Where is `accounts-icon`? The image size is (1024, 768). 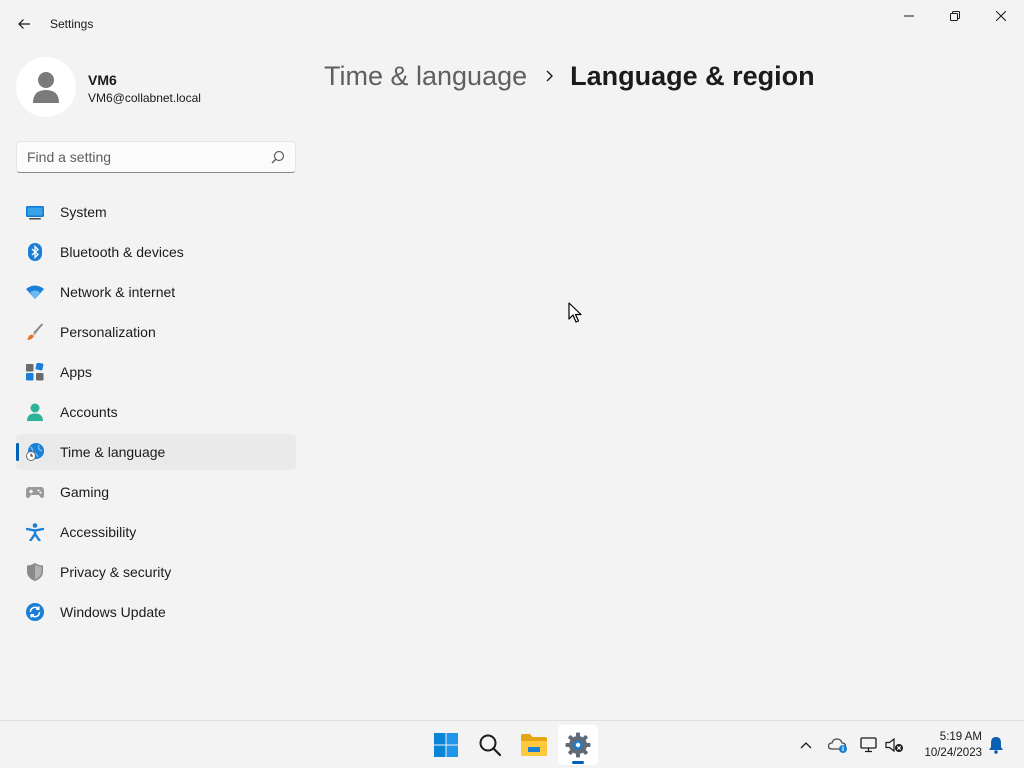 accounts-icon is located at coordinates (35, 412).